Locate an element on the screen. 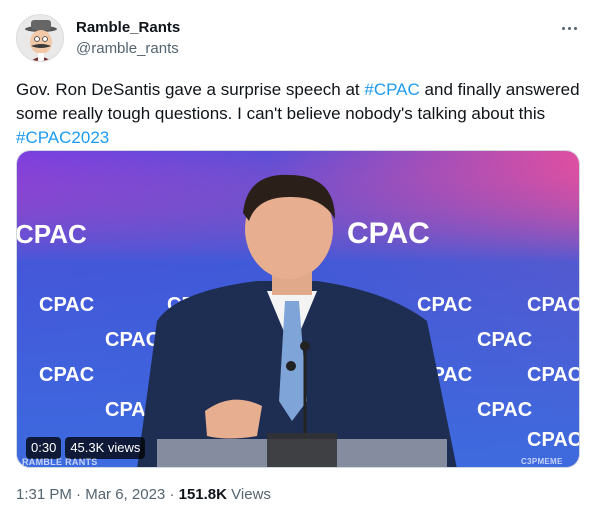 The height and width of the screenshot is (516, 597). views-count: 151.8K is located at coordinates (202, 494).